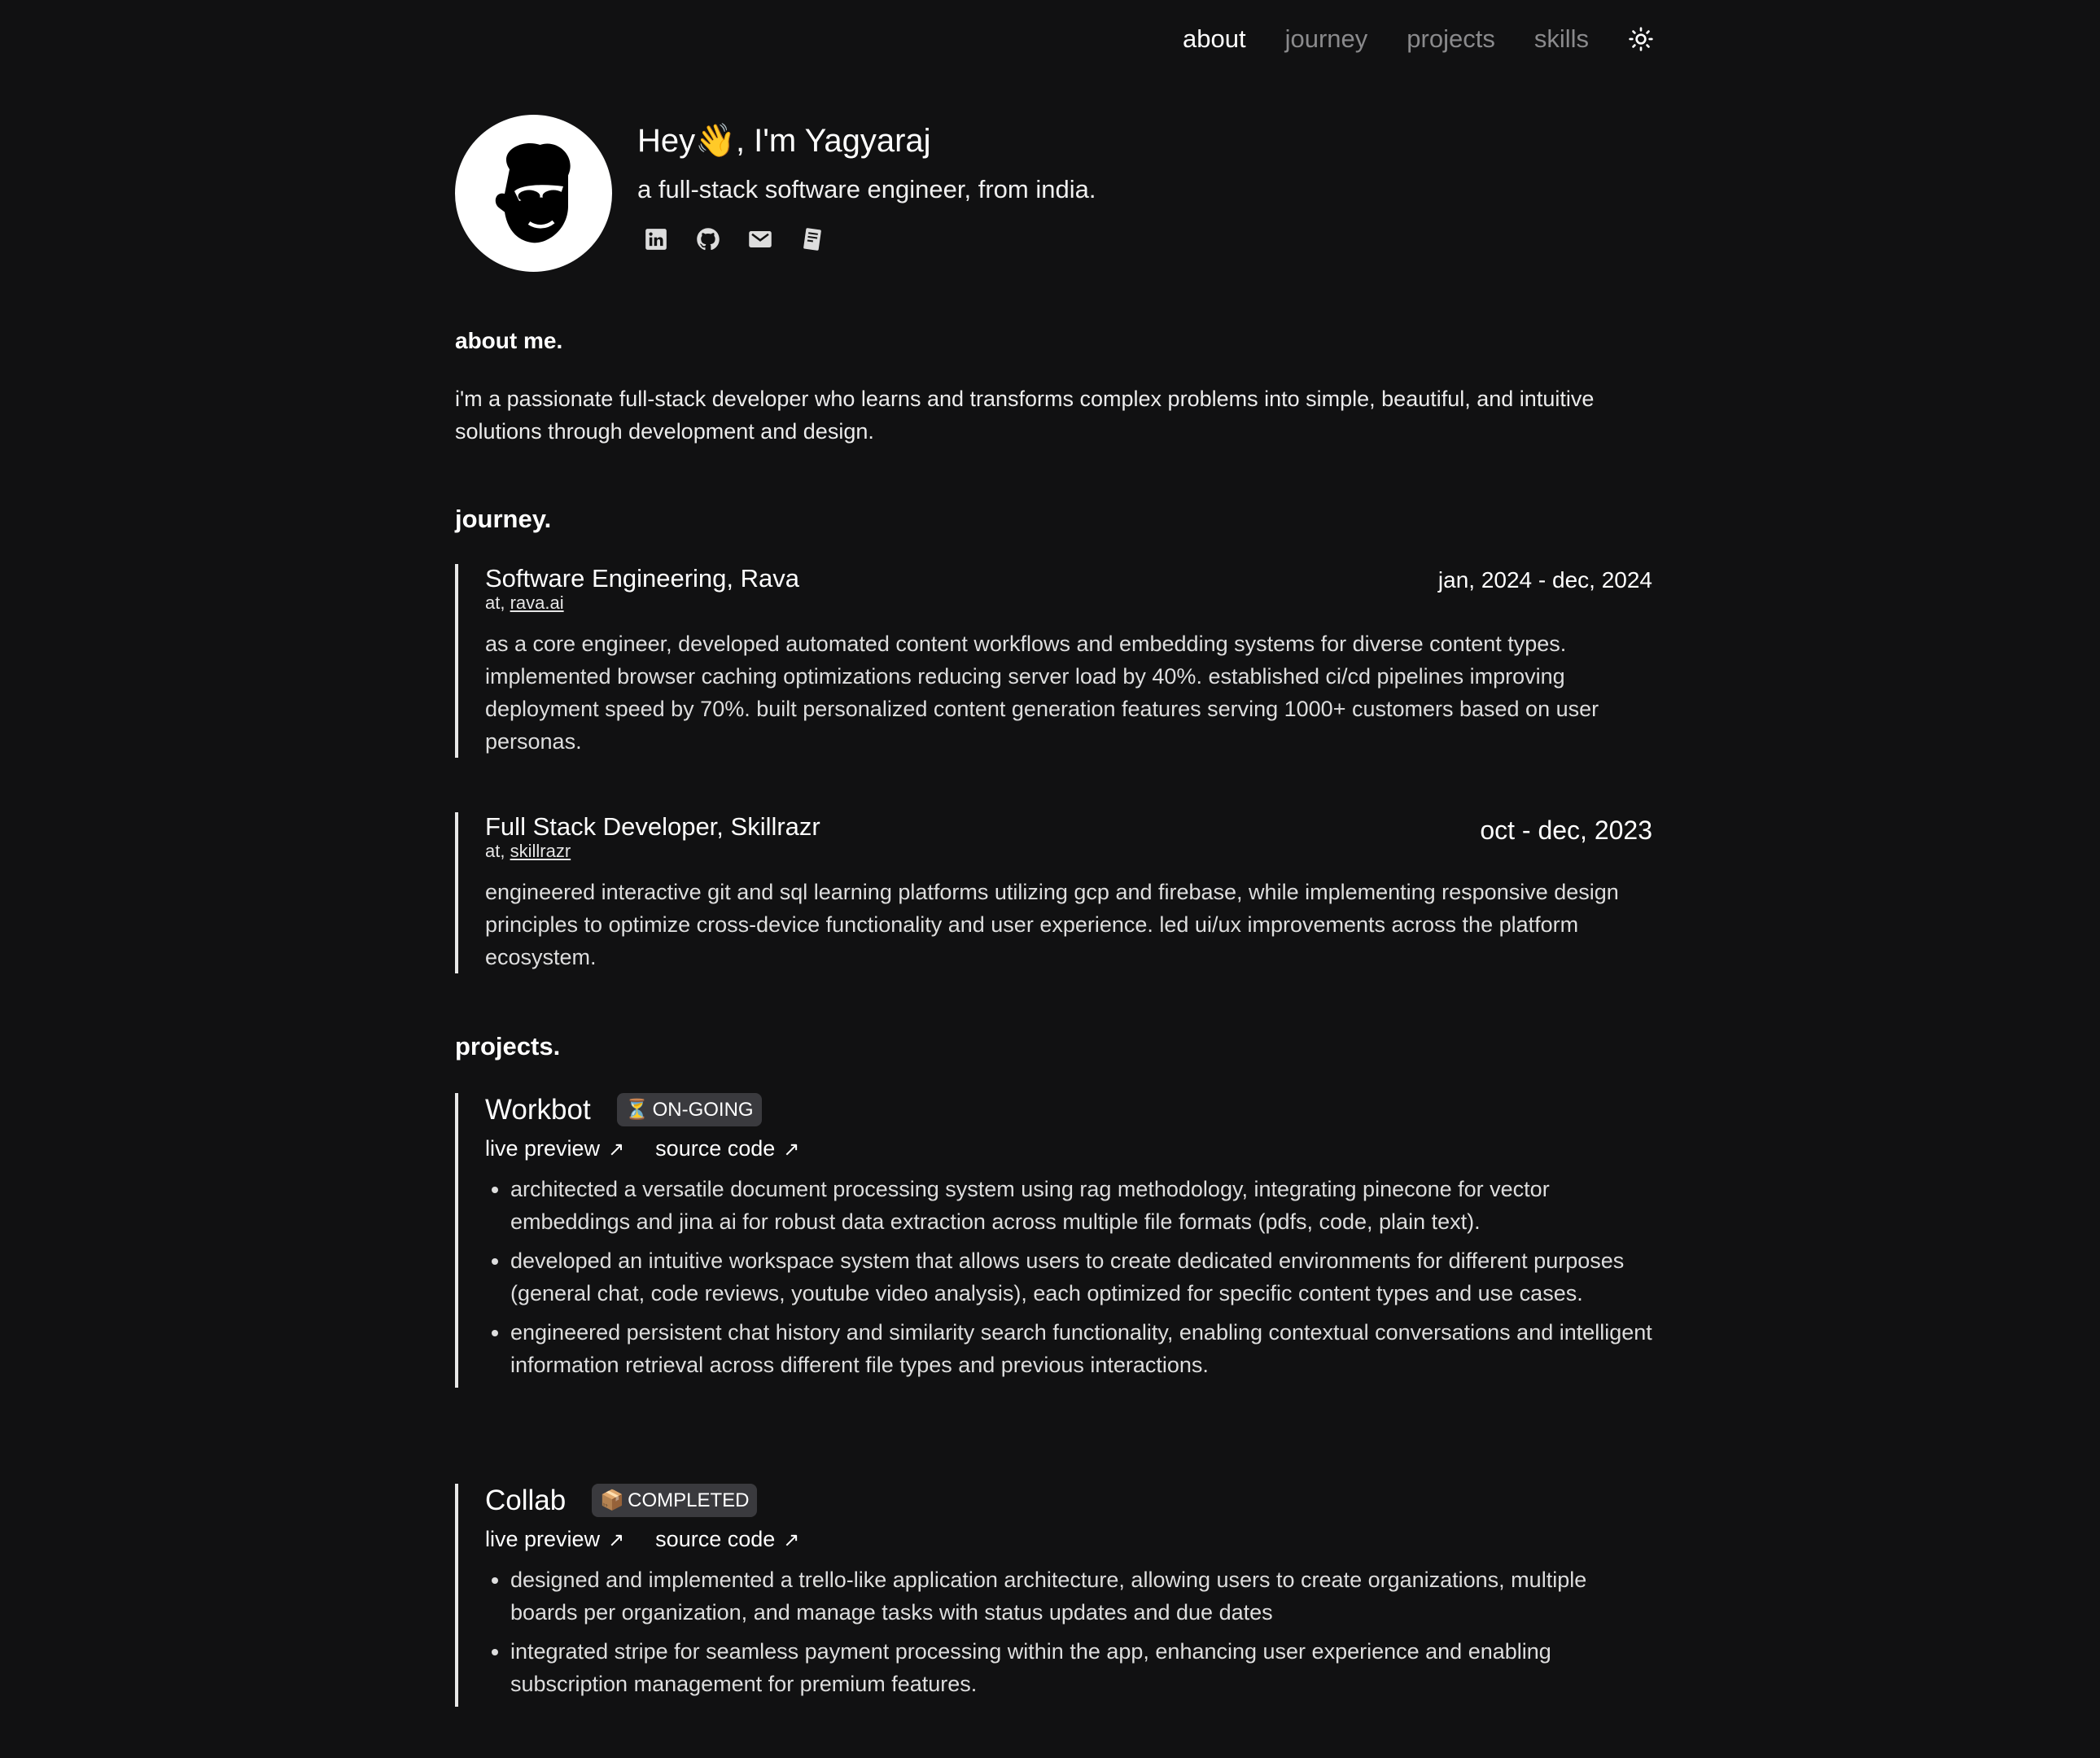  Describe the element at coordinates (537, 603) in the screenshot. I see `company-link: rava.ai` at that location.